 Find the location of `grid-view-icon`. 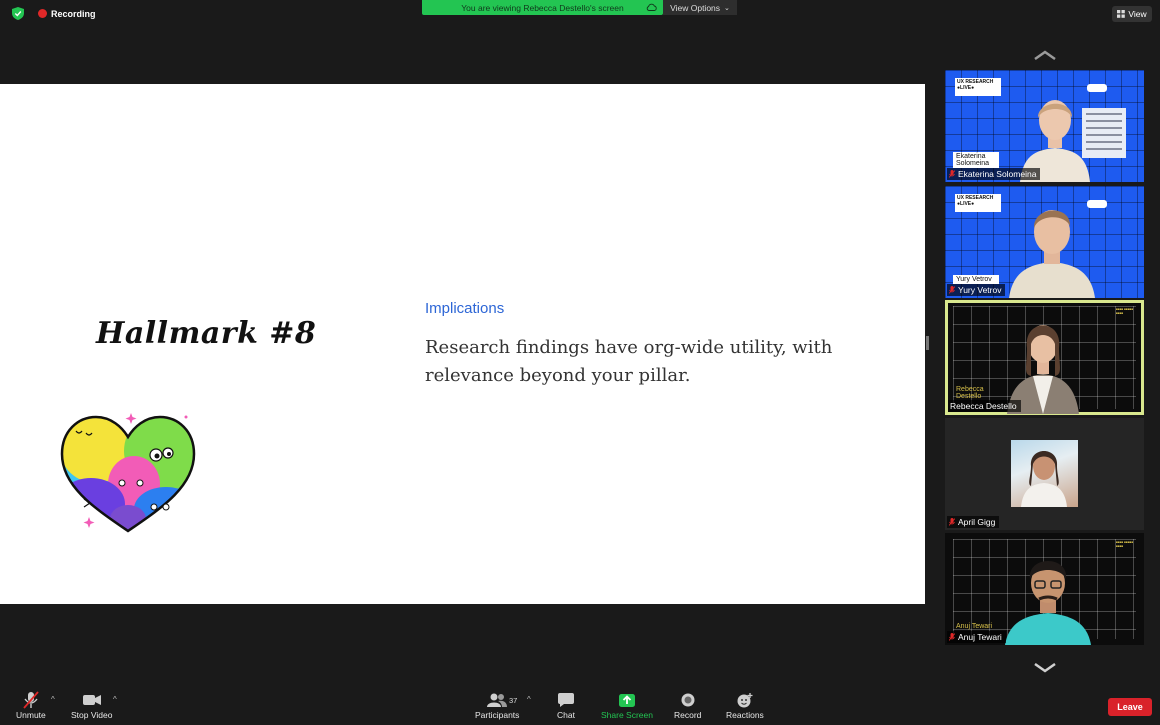

grid-view-icon is located at coordinates (1121, 14).